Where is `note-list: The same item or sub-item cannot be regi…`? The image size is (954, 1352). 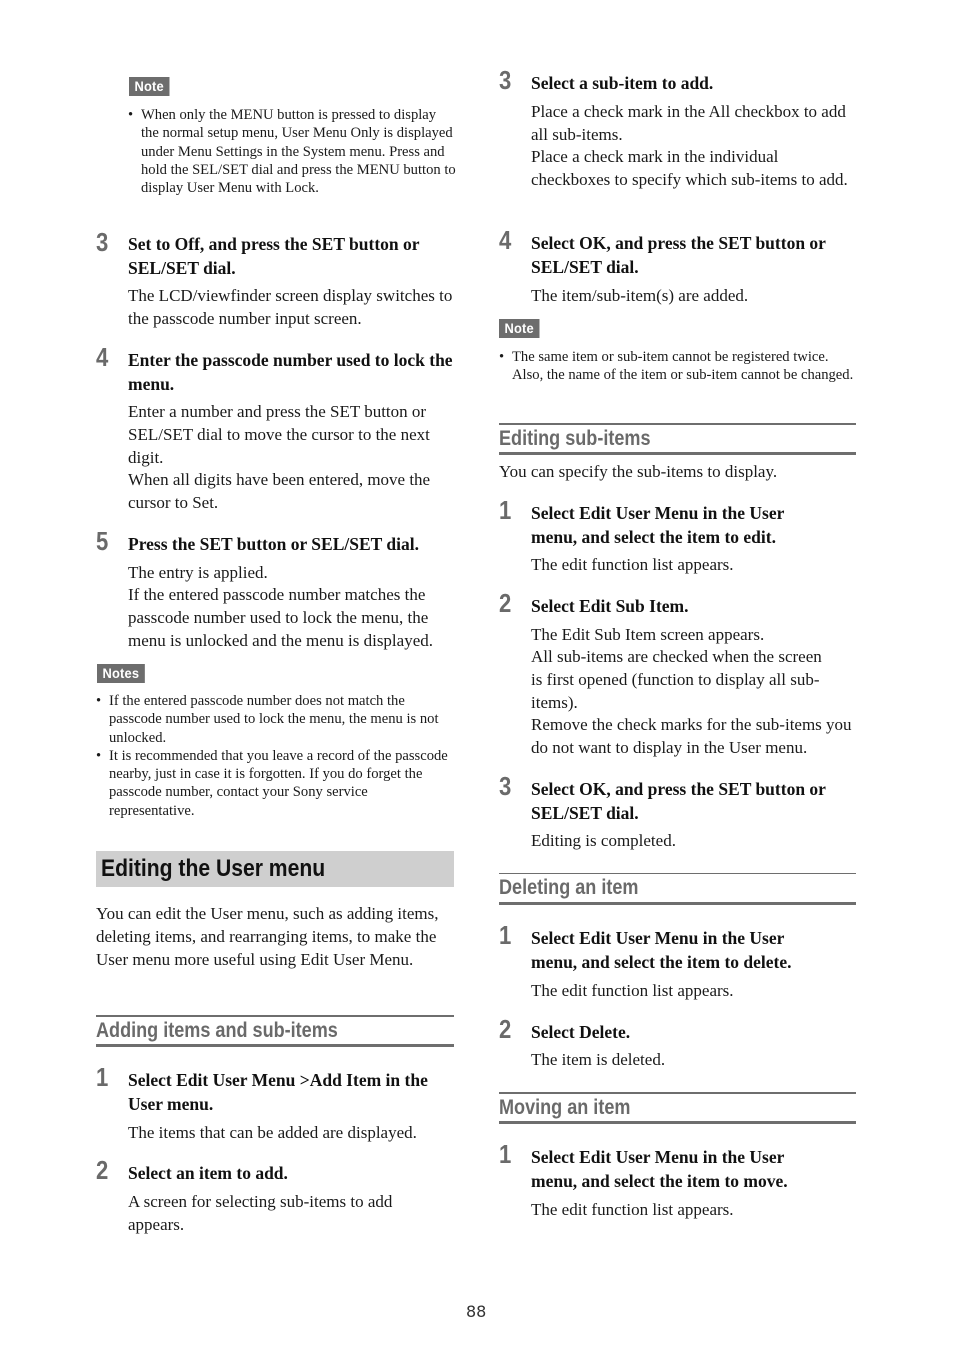 note-list: The same item or sub-item cannot be regi… is located at coordinates (679, 366).